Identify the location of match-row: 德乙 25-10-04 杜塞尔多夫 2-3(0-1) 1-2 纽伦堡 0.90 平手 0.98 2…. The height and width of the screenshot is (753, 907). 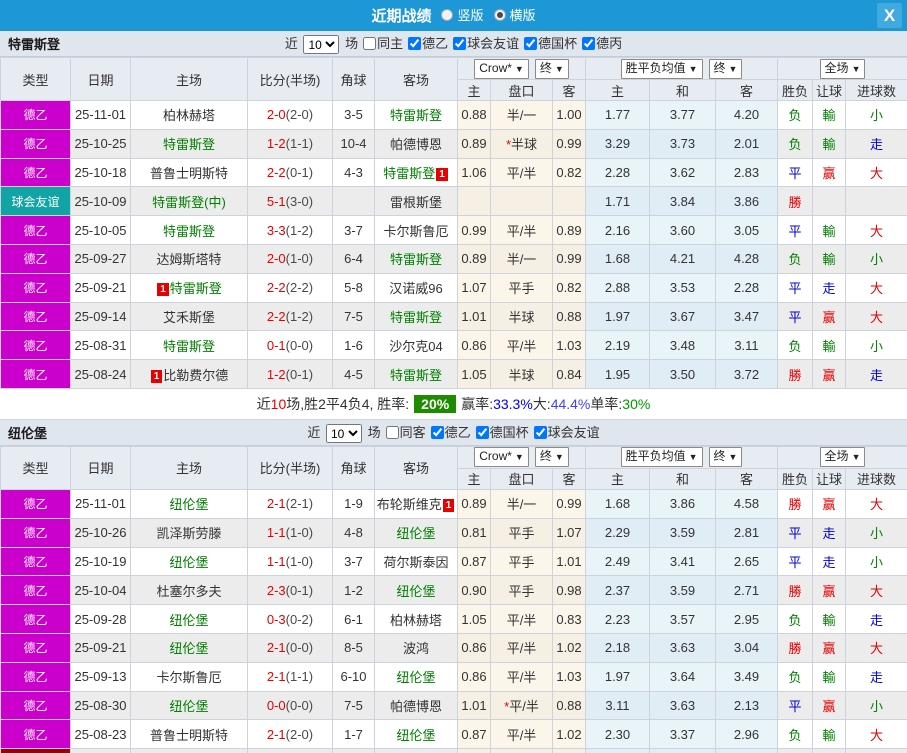
(453, 590).